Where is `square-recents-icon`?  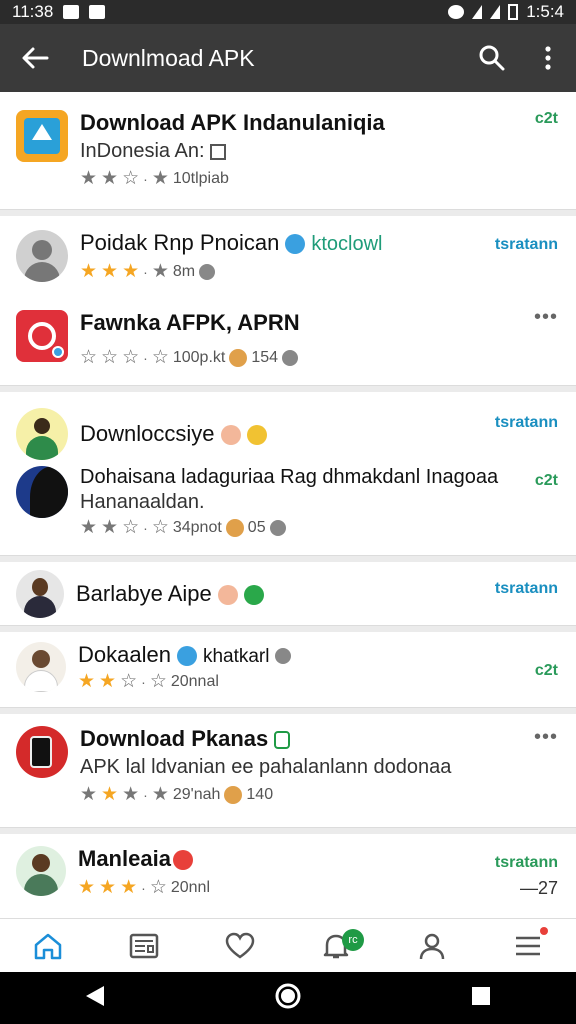
square-recents-icon is located at coordinates (480, 995).